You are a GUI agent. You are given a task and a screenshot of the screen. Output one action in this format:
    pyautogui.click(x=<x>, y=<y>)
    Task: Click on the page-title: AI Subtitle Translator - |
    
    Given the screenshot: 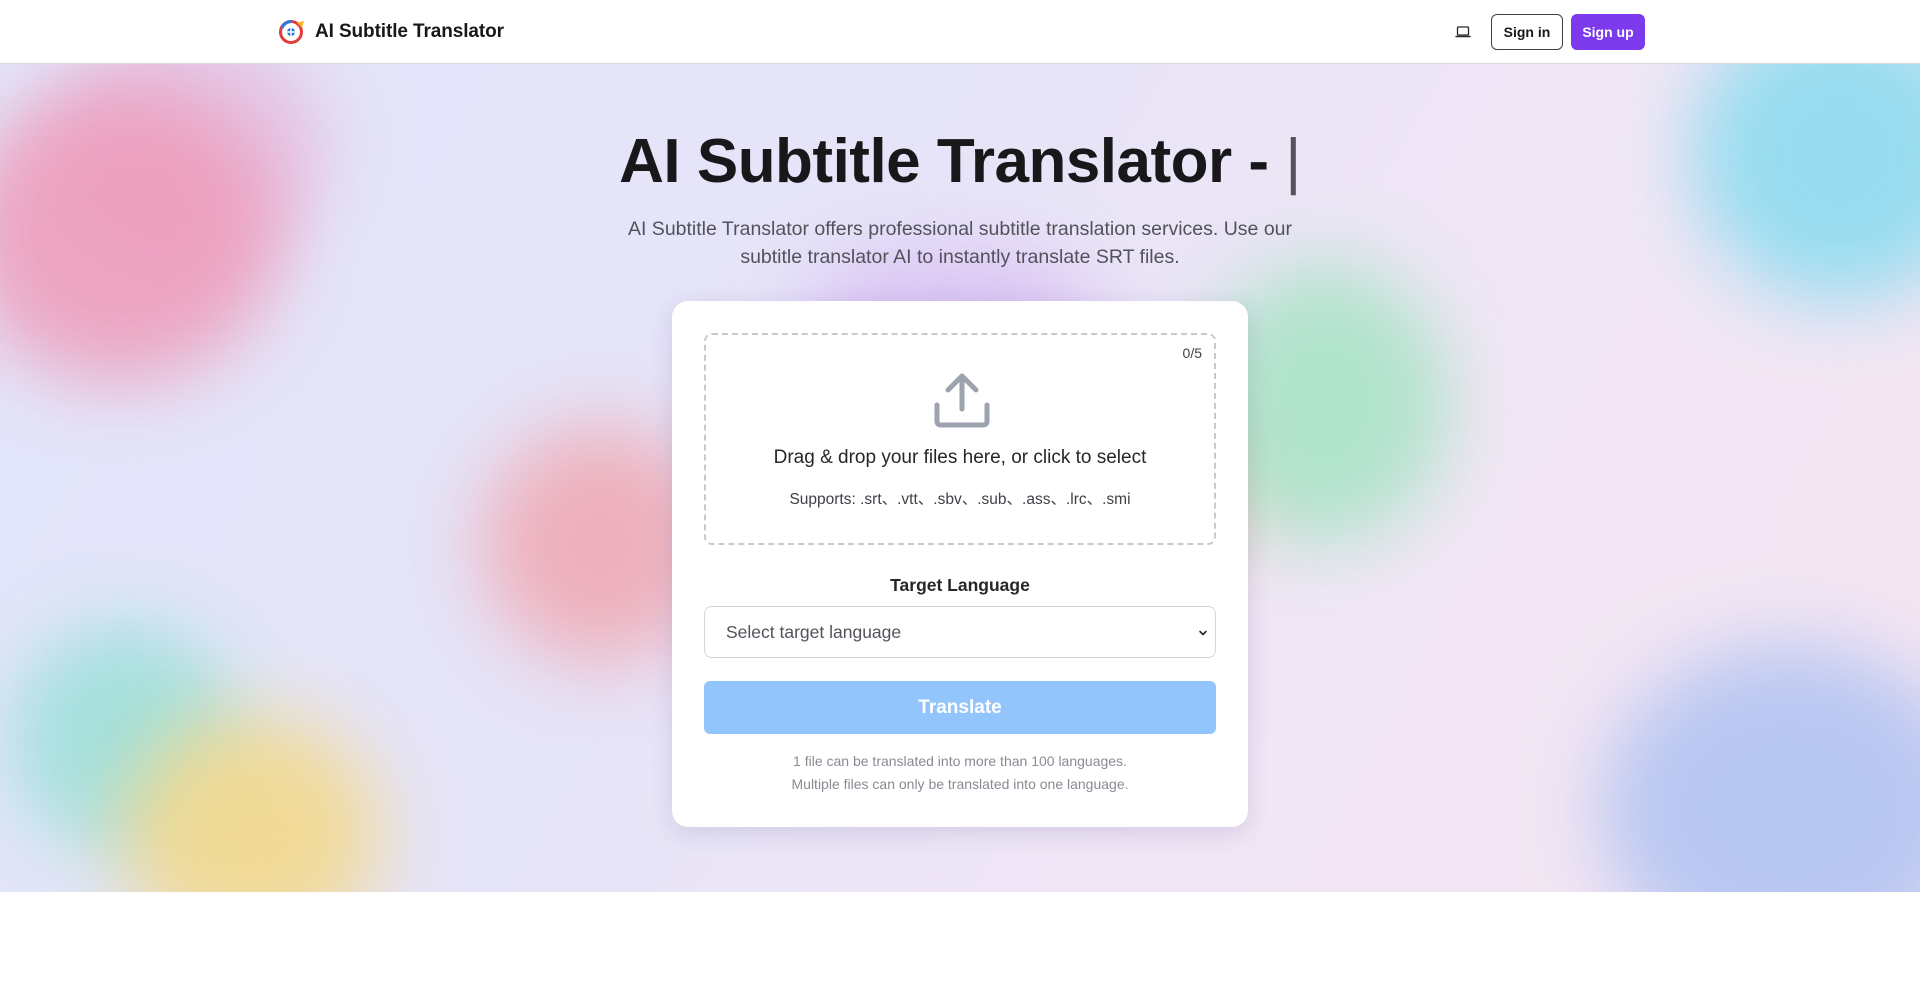 What is the action you would take?
    pyautogui.click(x=960, y=161)
    